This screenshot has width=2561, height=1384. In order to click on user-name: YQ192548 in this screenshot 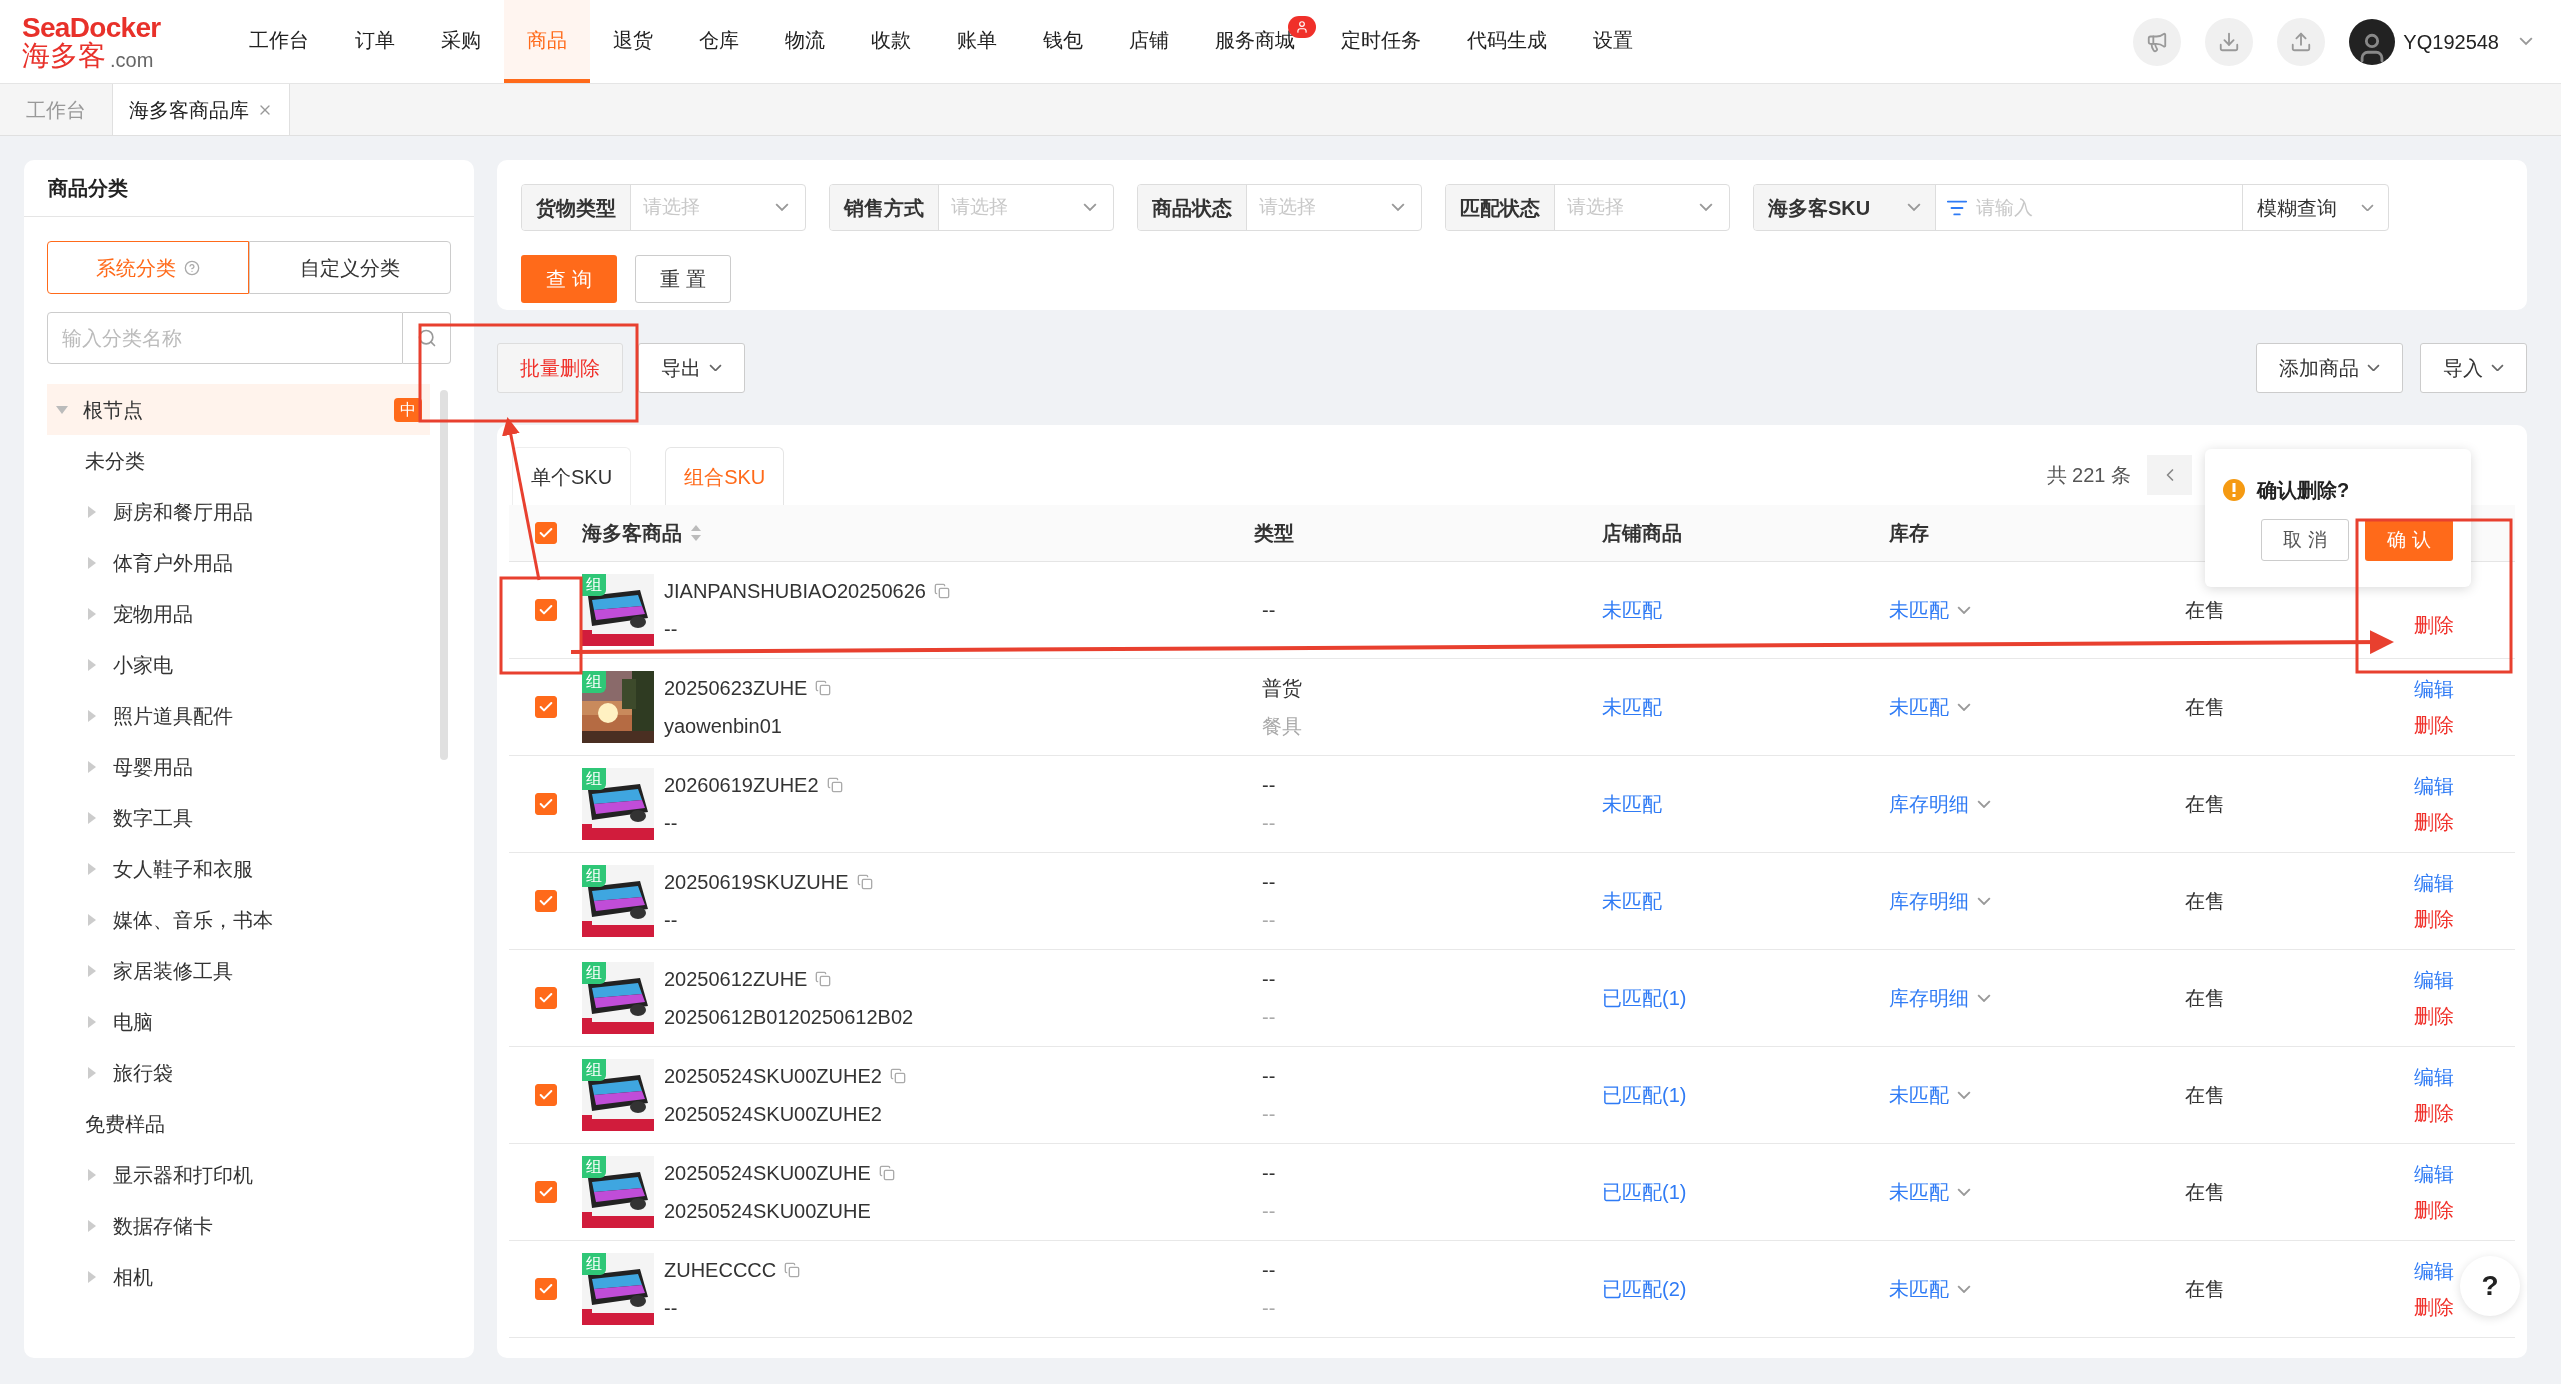, I will do `click(2451, 41)`.